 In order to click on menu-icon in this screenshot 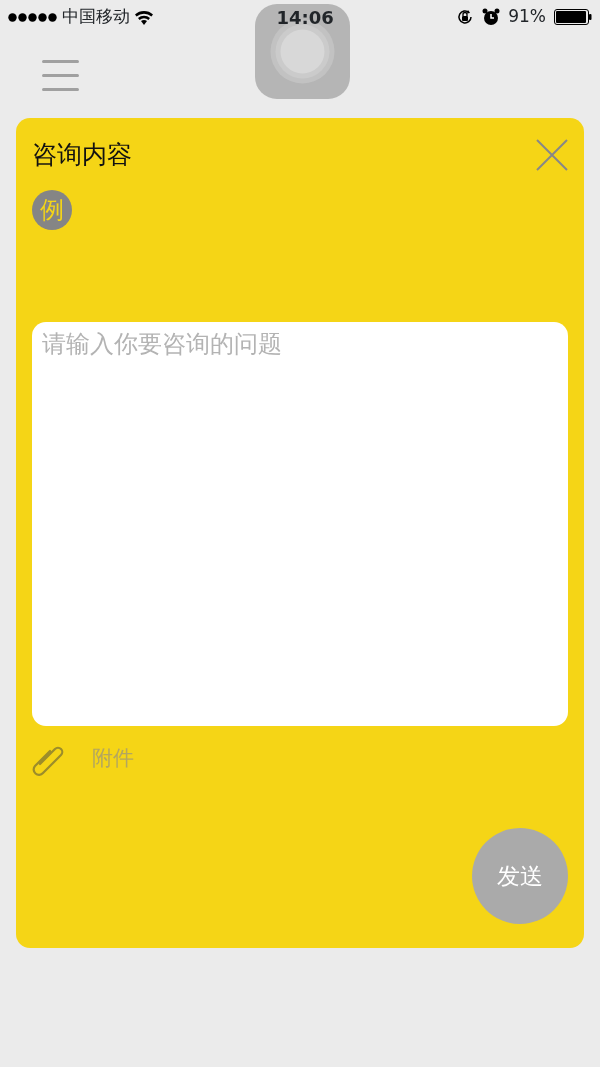, I will do `click(60, 76)`.